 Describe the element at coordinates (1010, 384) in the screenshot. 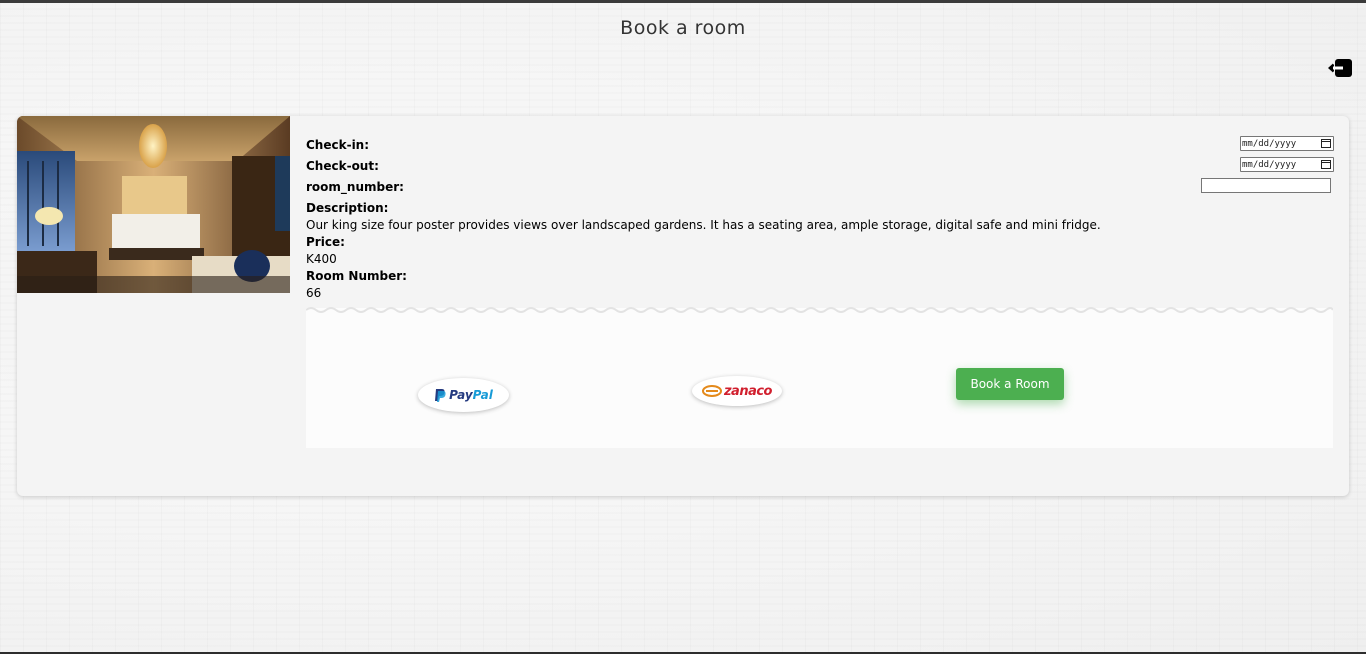

I see `book-room-button: Book a Room` at that location.